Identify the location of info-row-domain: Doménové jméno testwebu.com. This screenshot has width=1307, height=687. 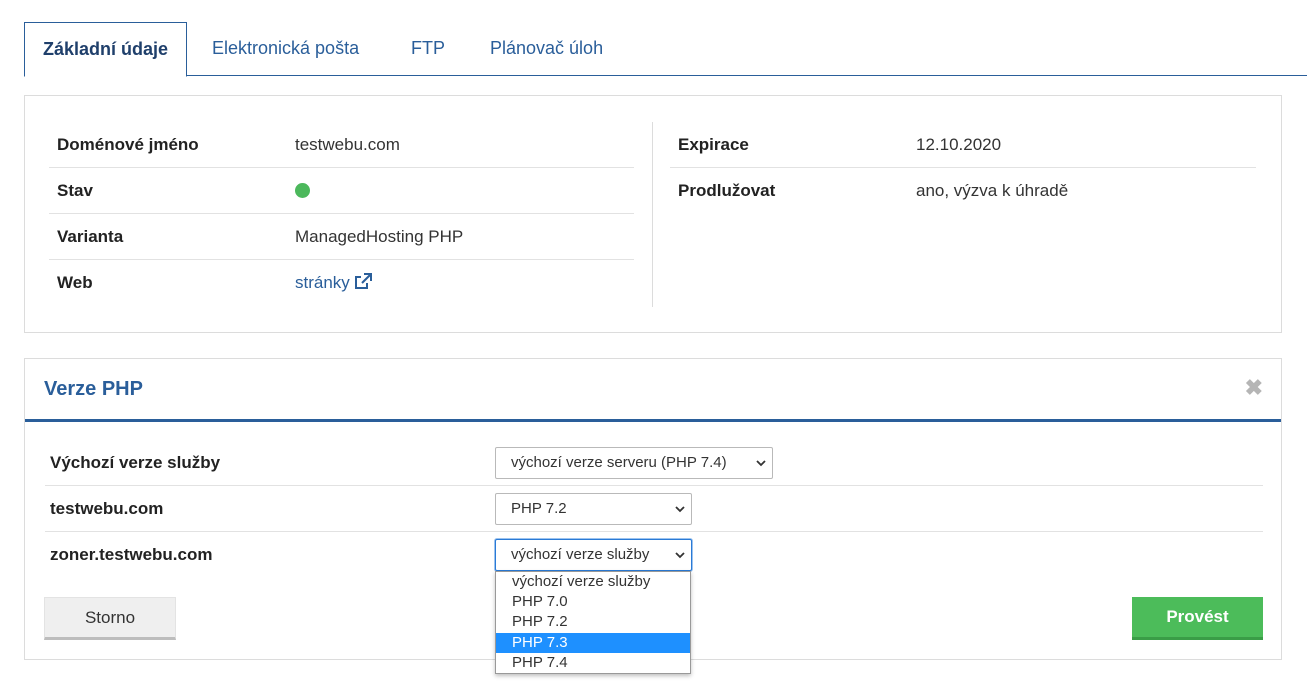
(341, 145).